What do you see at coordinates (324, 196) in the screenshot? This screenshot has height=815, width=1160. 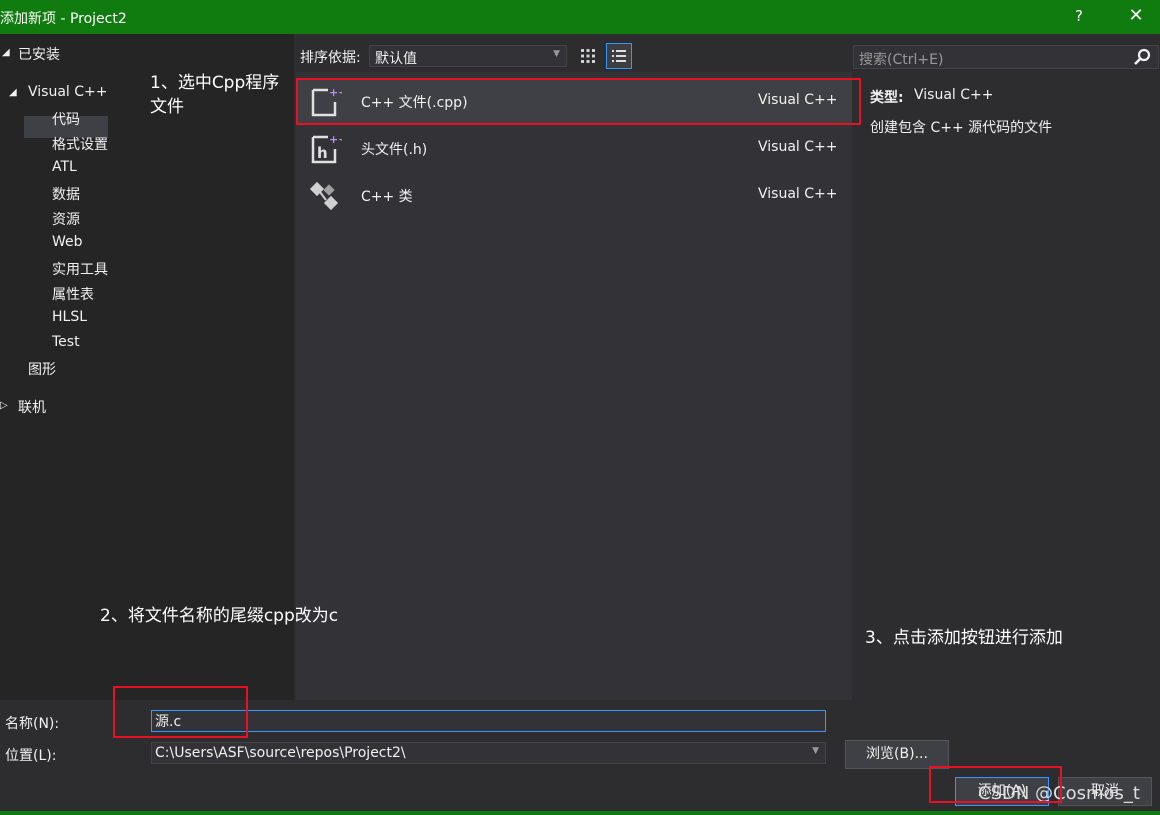 I see `cpp-class-icon` at bounding box center [324, 196].